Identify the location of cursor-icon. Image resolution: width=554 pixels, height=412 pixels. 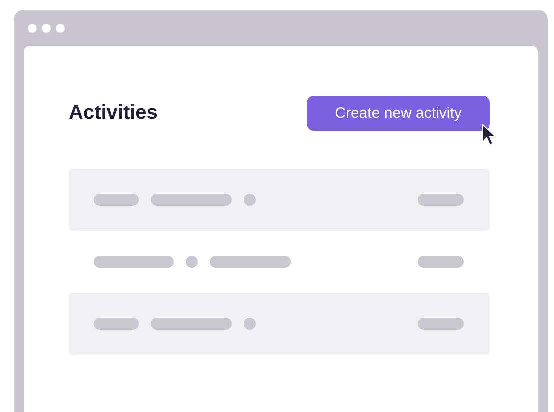
(490, 135).